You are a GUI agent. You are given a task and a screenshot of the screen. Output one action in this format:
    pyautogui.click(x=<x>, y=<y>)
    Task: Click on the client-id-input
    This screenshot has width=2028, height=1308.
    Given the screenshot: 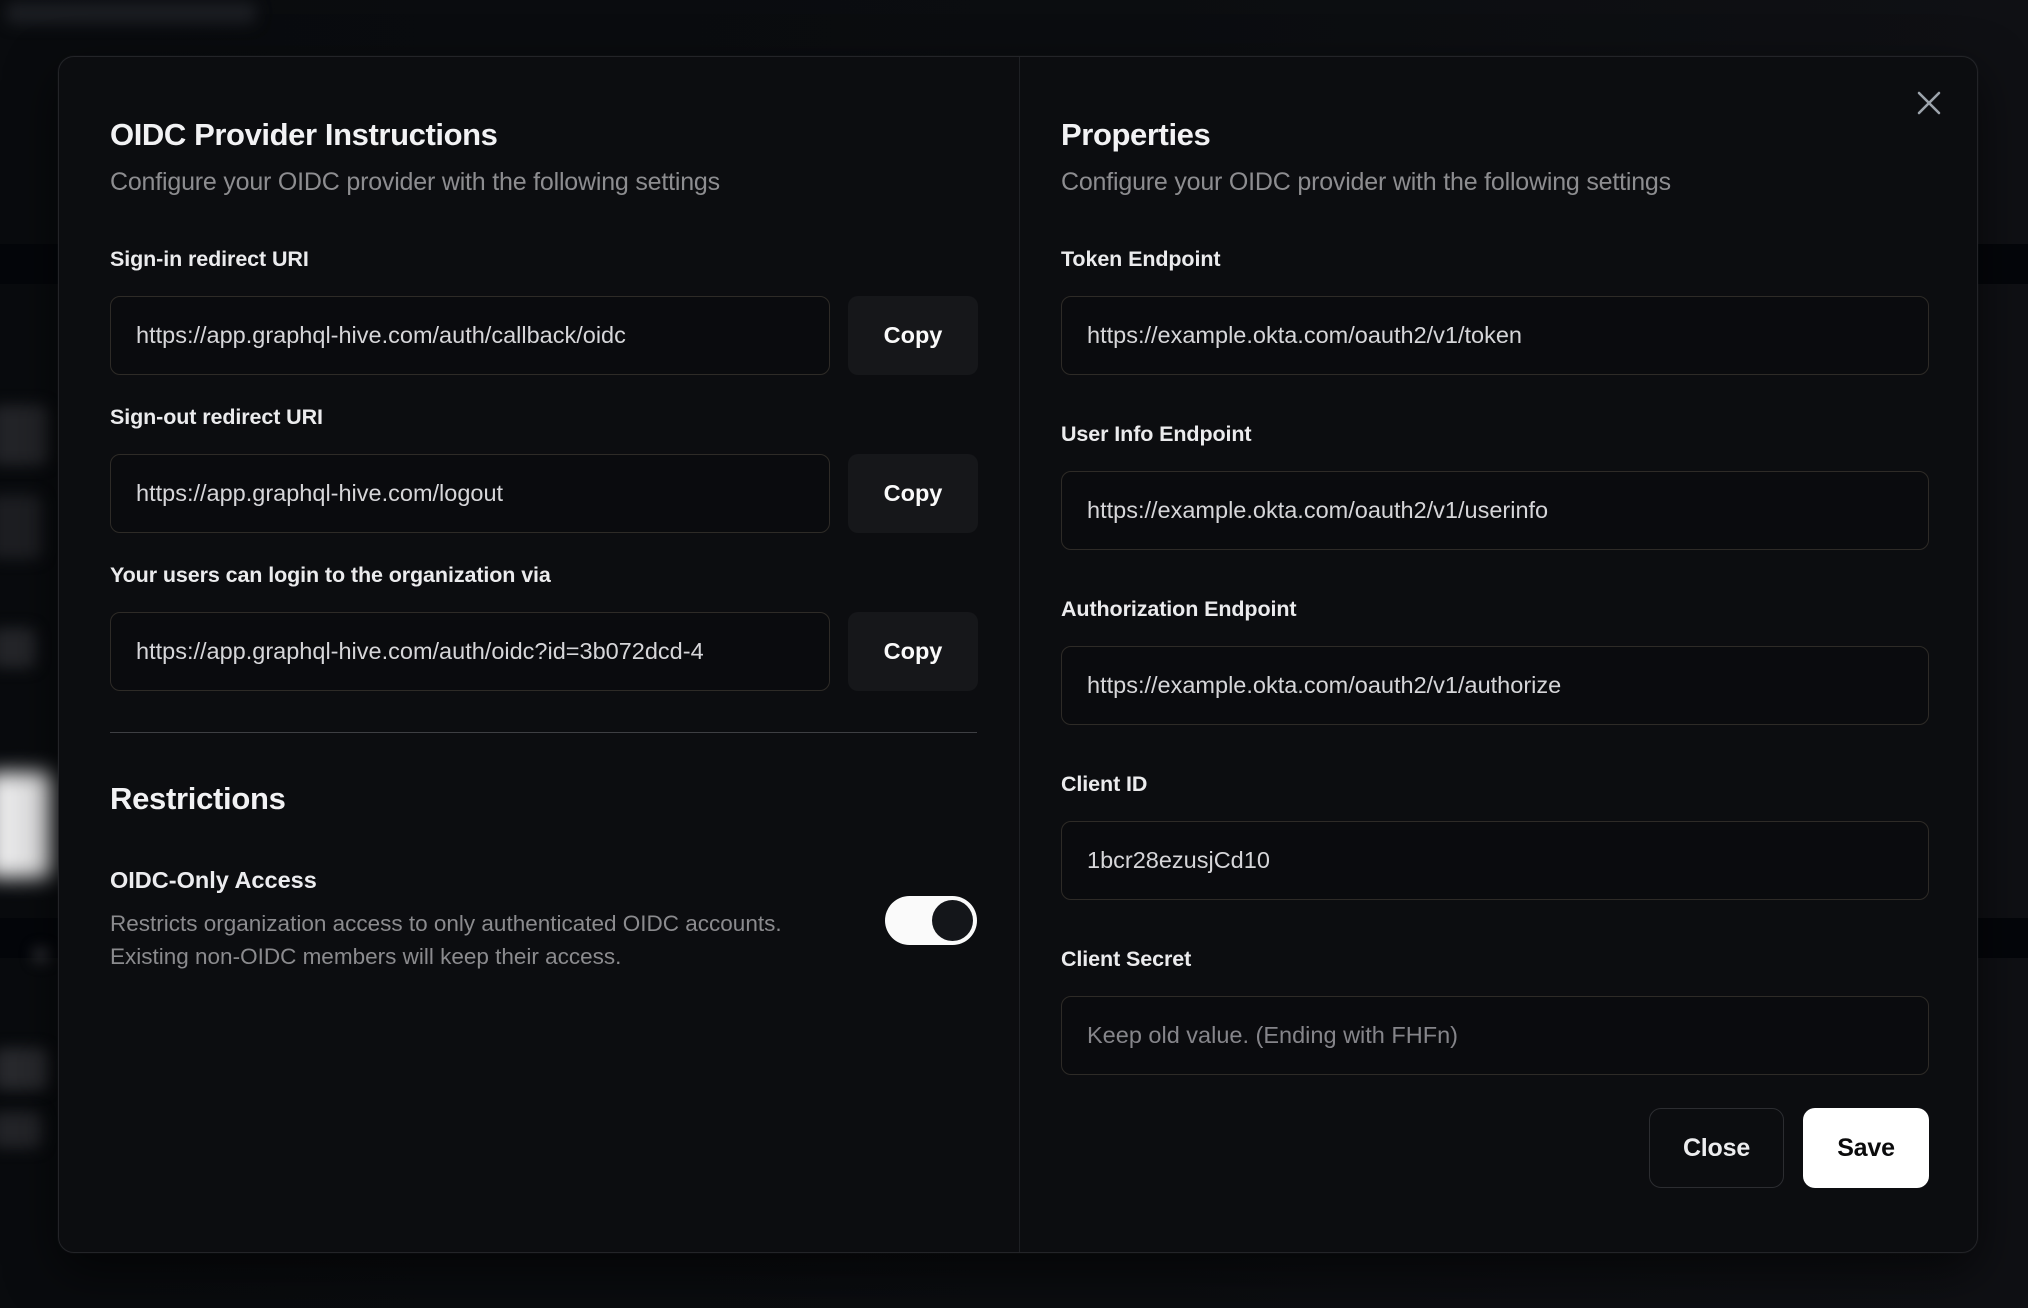 What is the action you would take?
    pyautogui.click(x=1495, y=860)
    